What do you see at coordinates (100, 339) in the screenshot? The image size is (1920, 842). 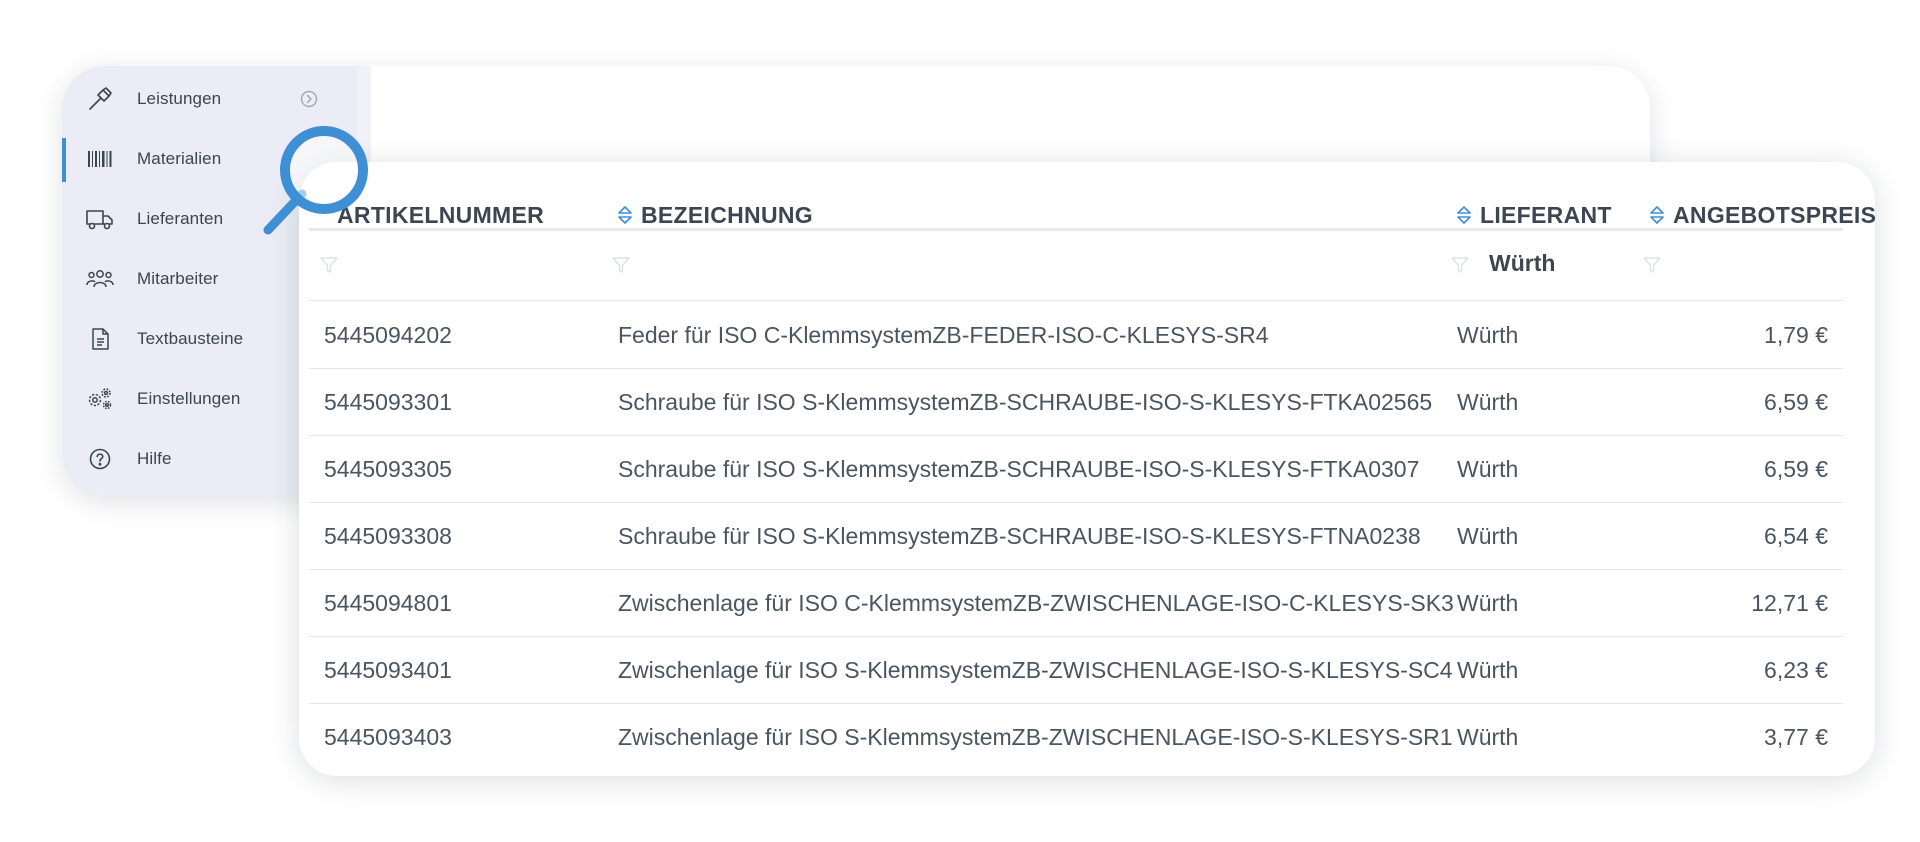 I see `document-icon` at bounding box center [100, 339].